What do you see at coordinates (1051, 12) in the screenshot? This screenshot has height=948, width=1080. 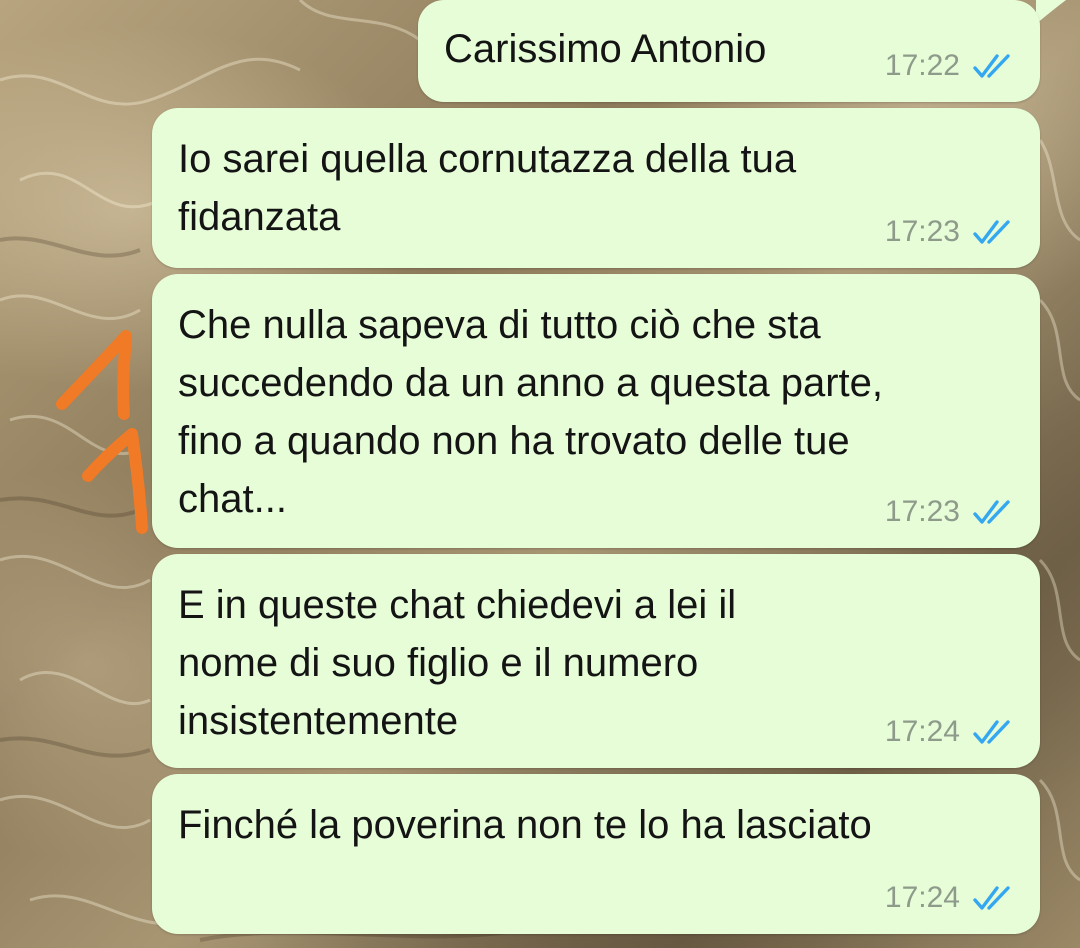 I see `outgoing-bubble-tail` at bounding box center [1051, 12].